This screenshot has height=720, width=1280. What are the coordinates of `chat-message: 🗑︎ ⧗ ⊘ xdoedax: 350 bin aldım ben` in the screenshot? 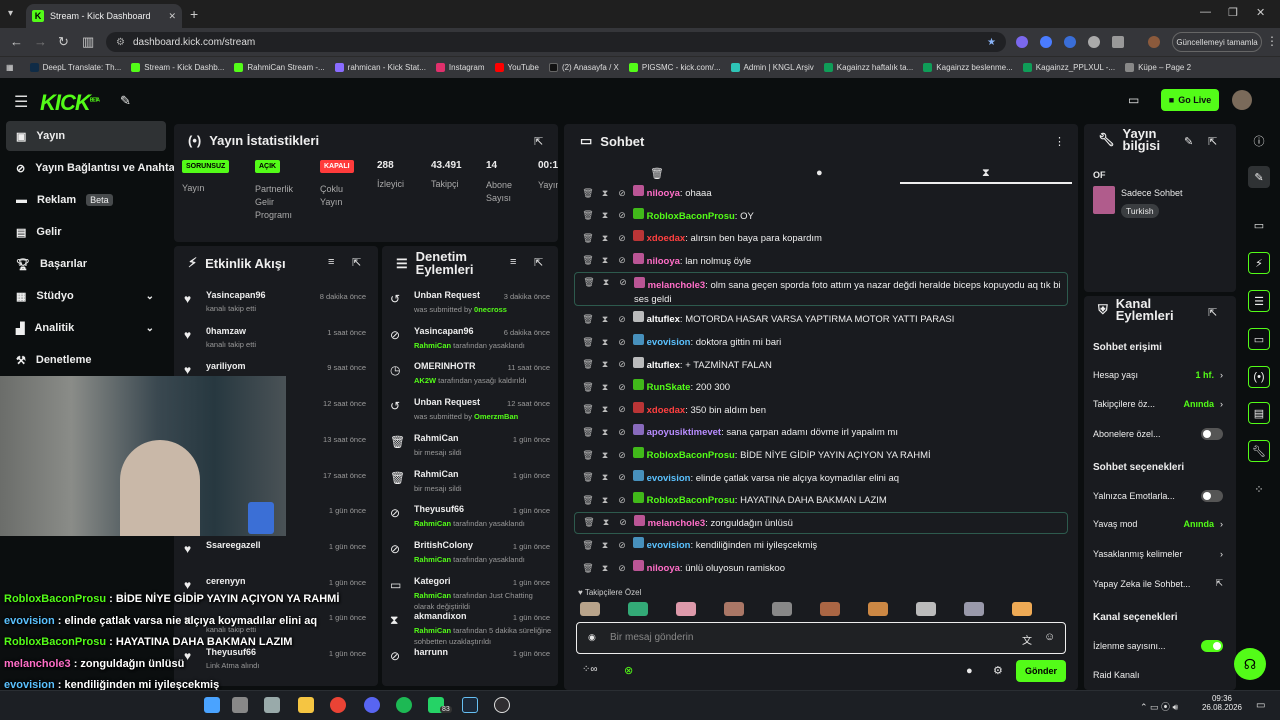 It's located at (821, 410).